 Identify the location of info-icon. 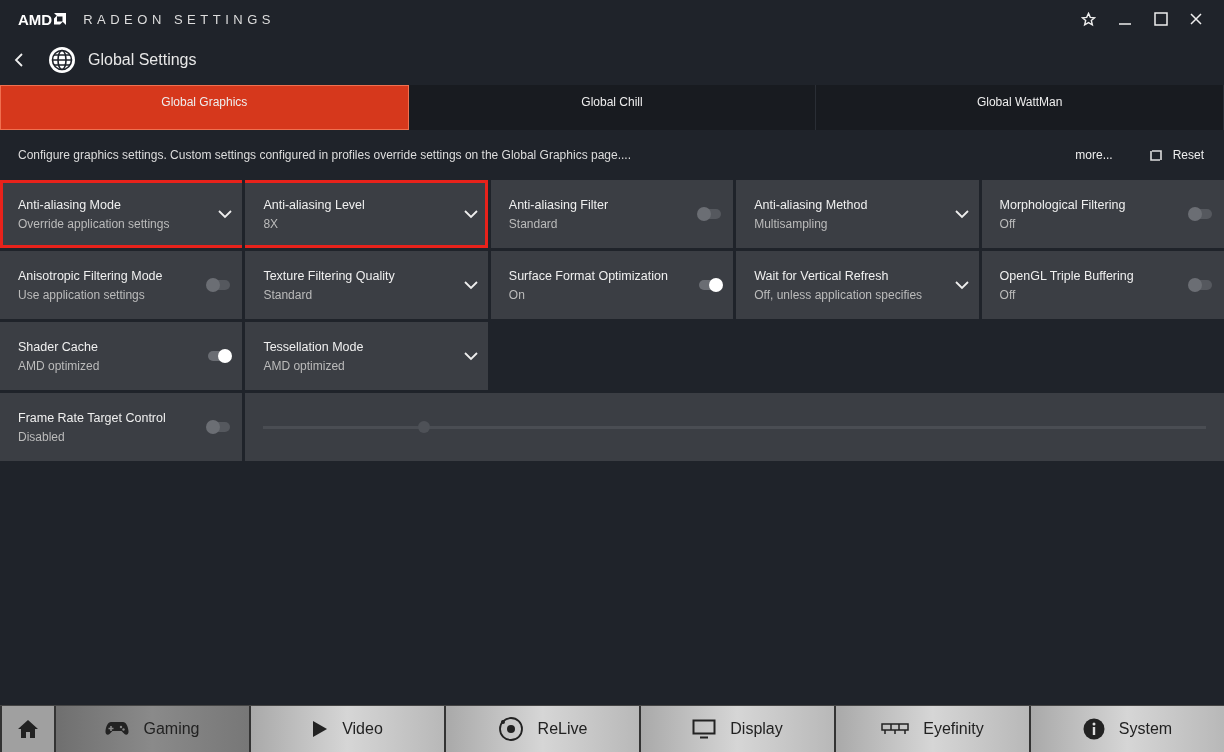
(1093, 729).